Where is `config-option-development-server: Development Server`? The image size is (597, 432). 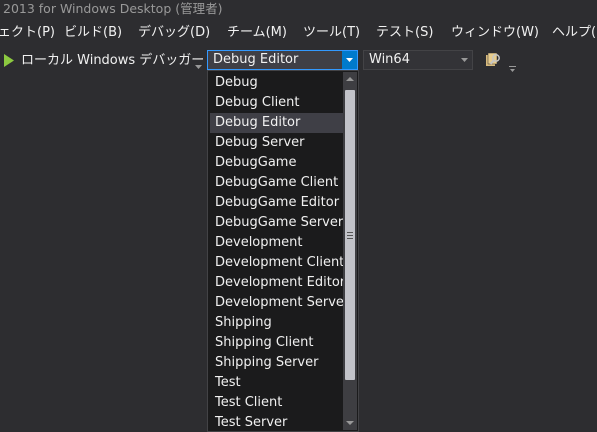 config-option-development-server: Development Server is located at coordinates (276, 303).